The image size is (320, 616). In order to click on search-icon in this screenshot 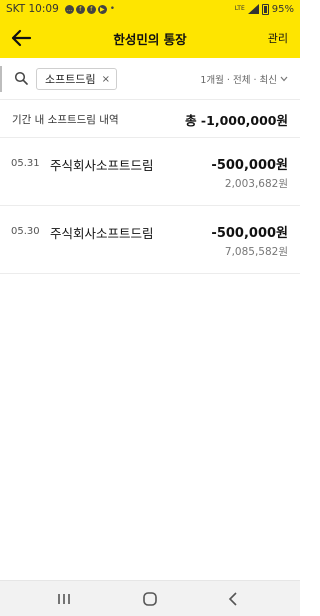, I will do `click(21, 78)`.